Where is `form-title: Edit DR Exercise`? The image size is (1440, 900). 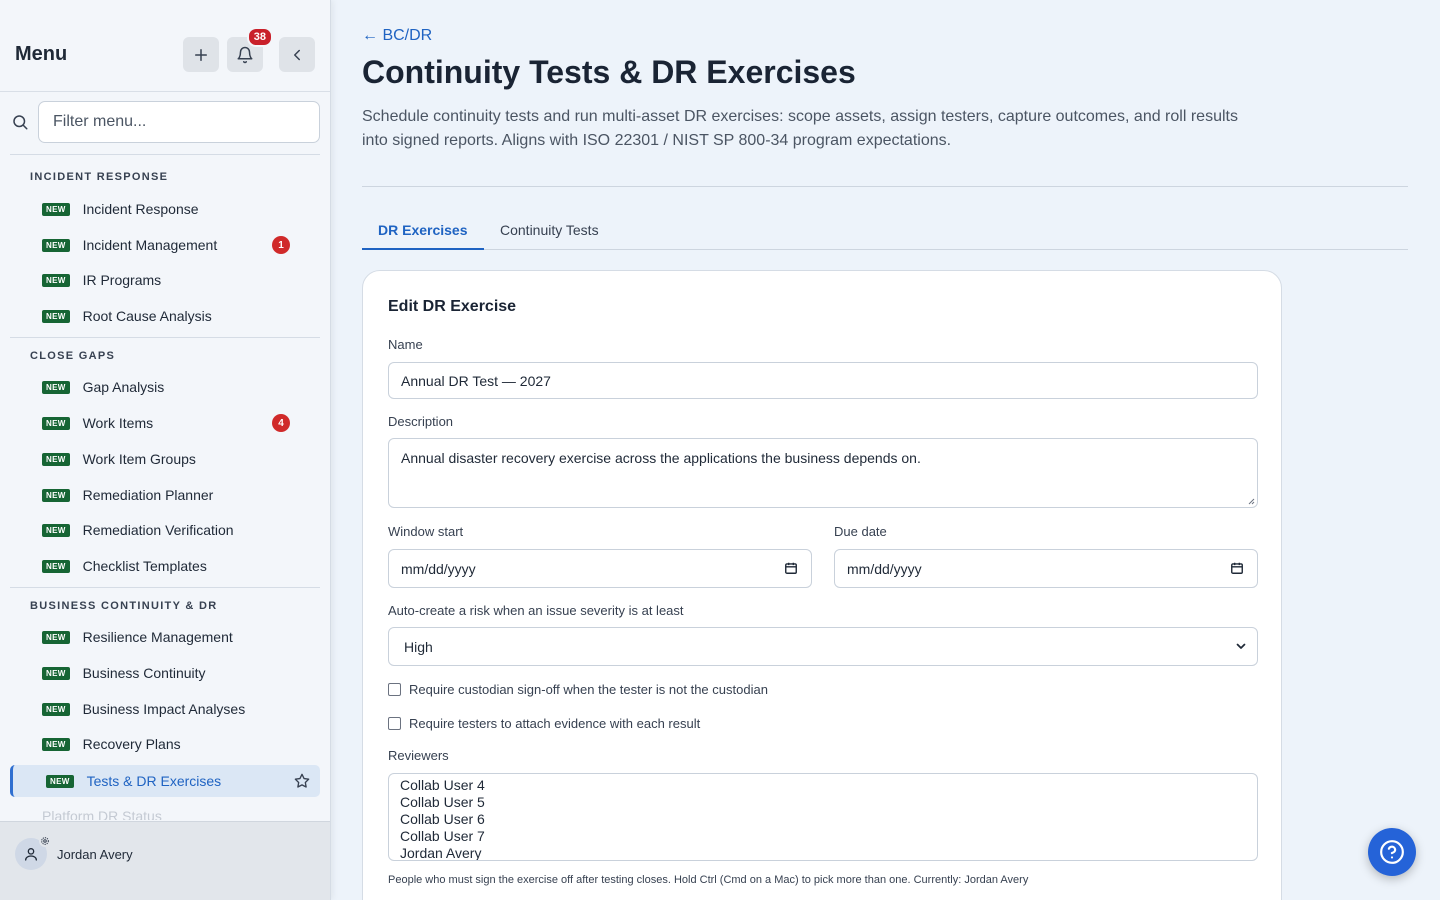
form-title: Edit DR Exercise is located at coordinates (452, 306).